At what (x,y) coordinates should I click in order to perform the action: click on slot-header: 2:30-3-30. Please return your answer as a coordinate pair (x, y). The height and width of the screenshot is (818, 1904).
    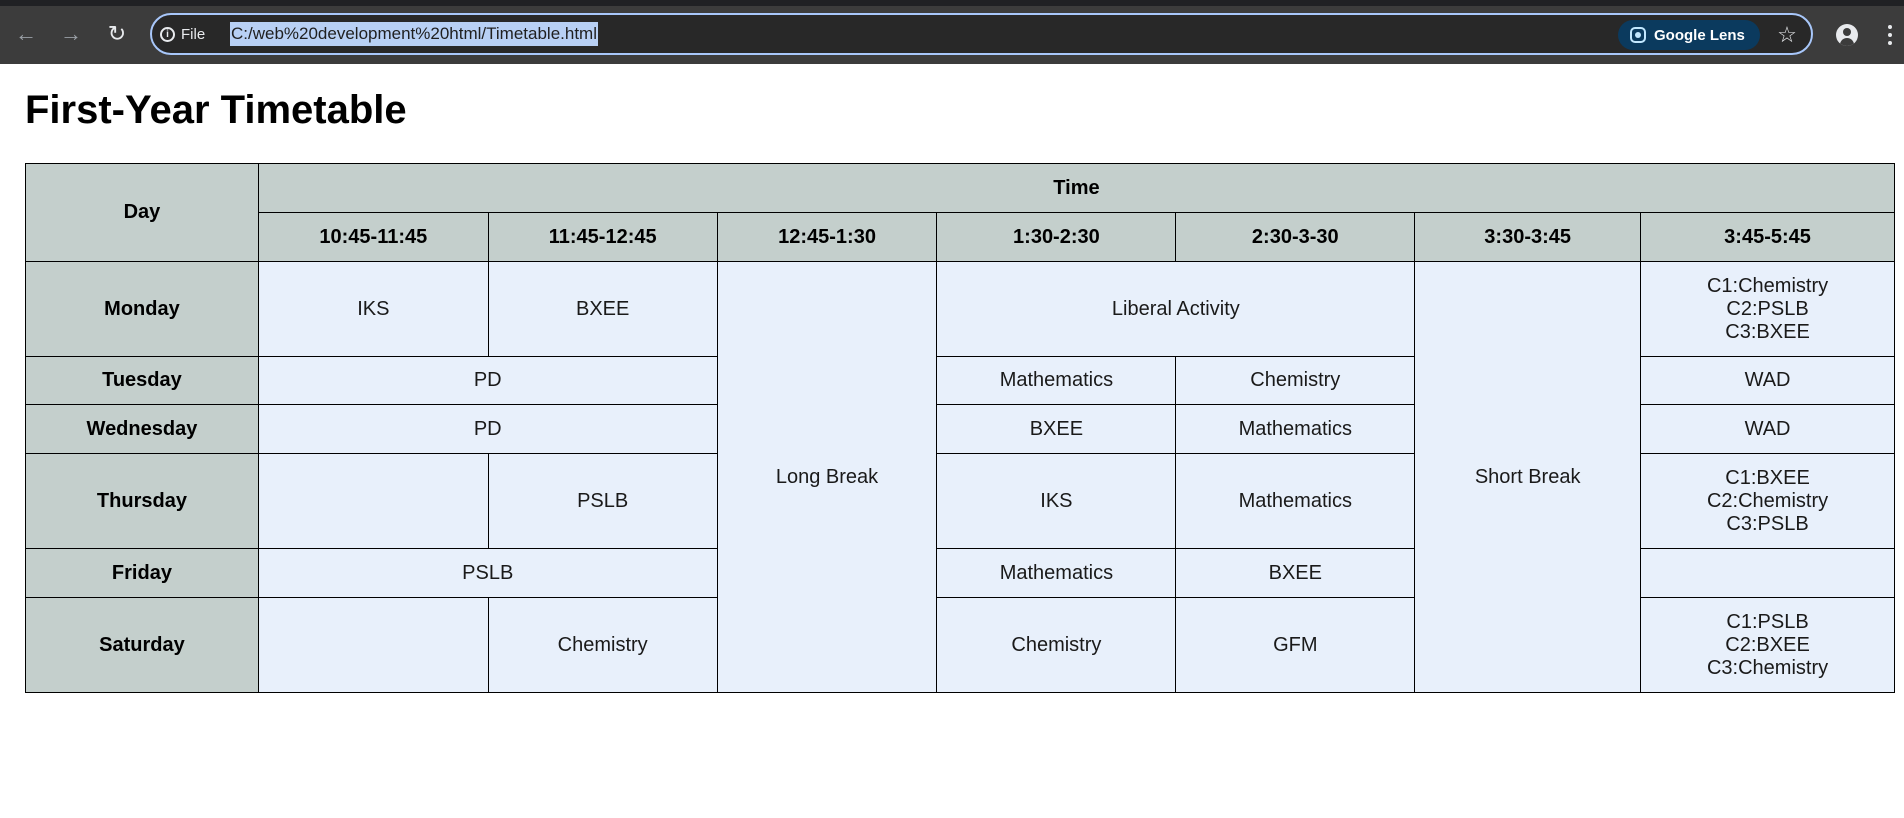
    Looking at the image, I should click on (1295, 237).